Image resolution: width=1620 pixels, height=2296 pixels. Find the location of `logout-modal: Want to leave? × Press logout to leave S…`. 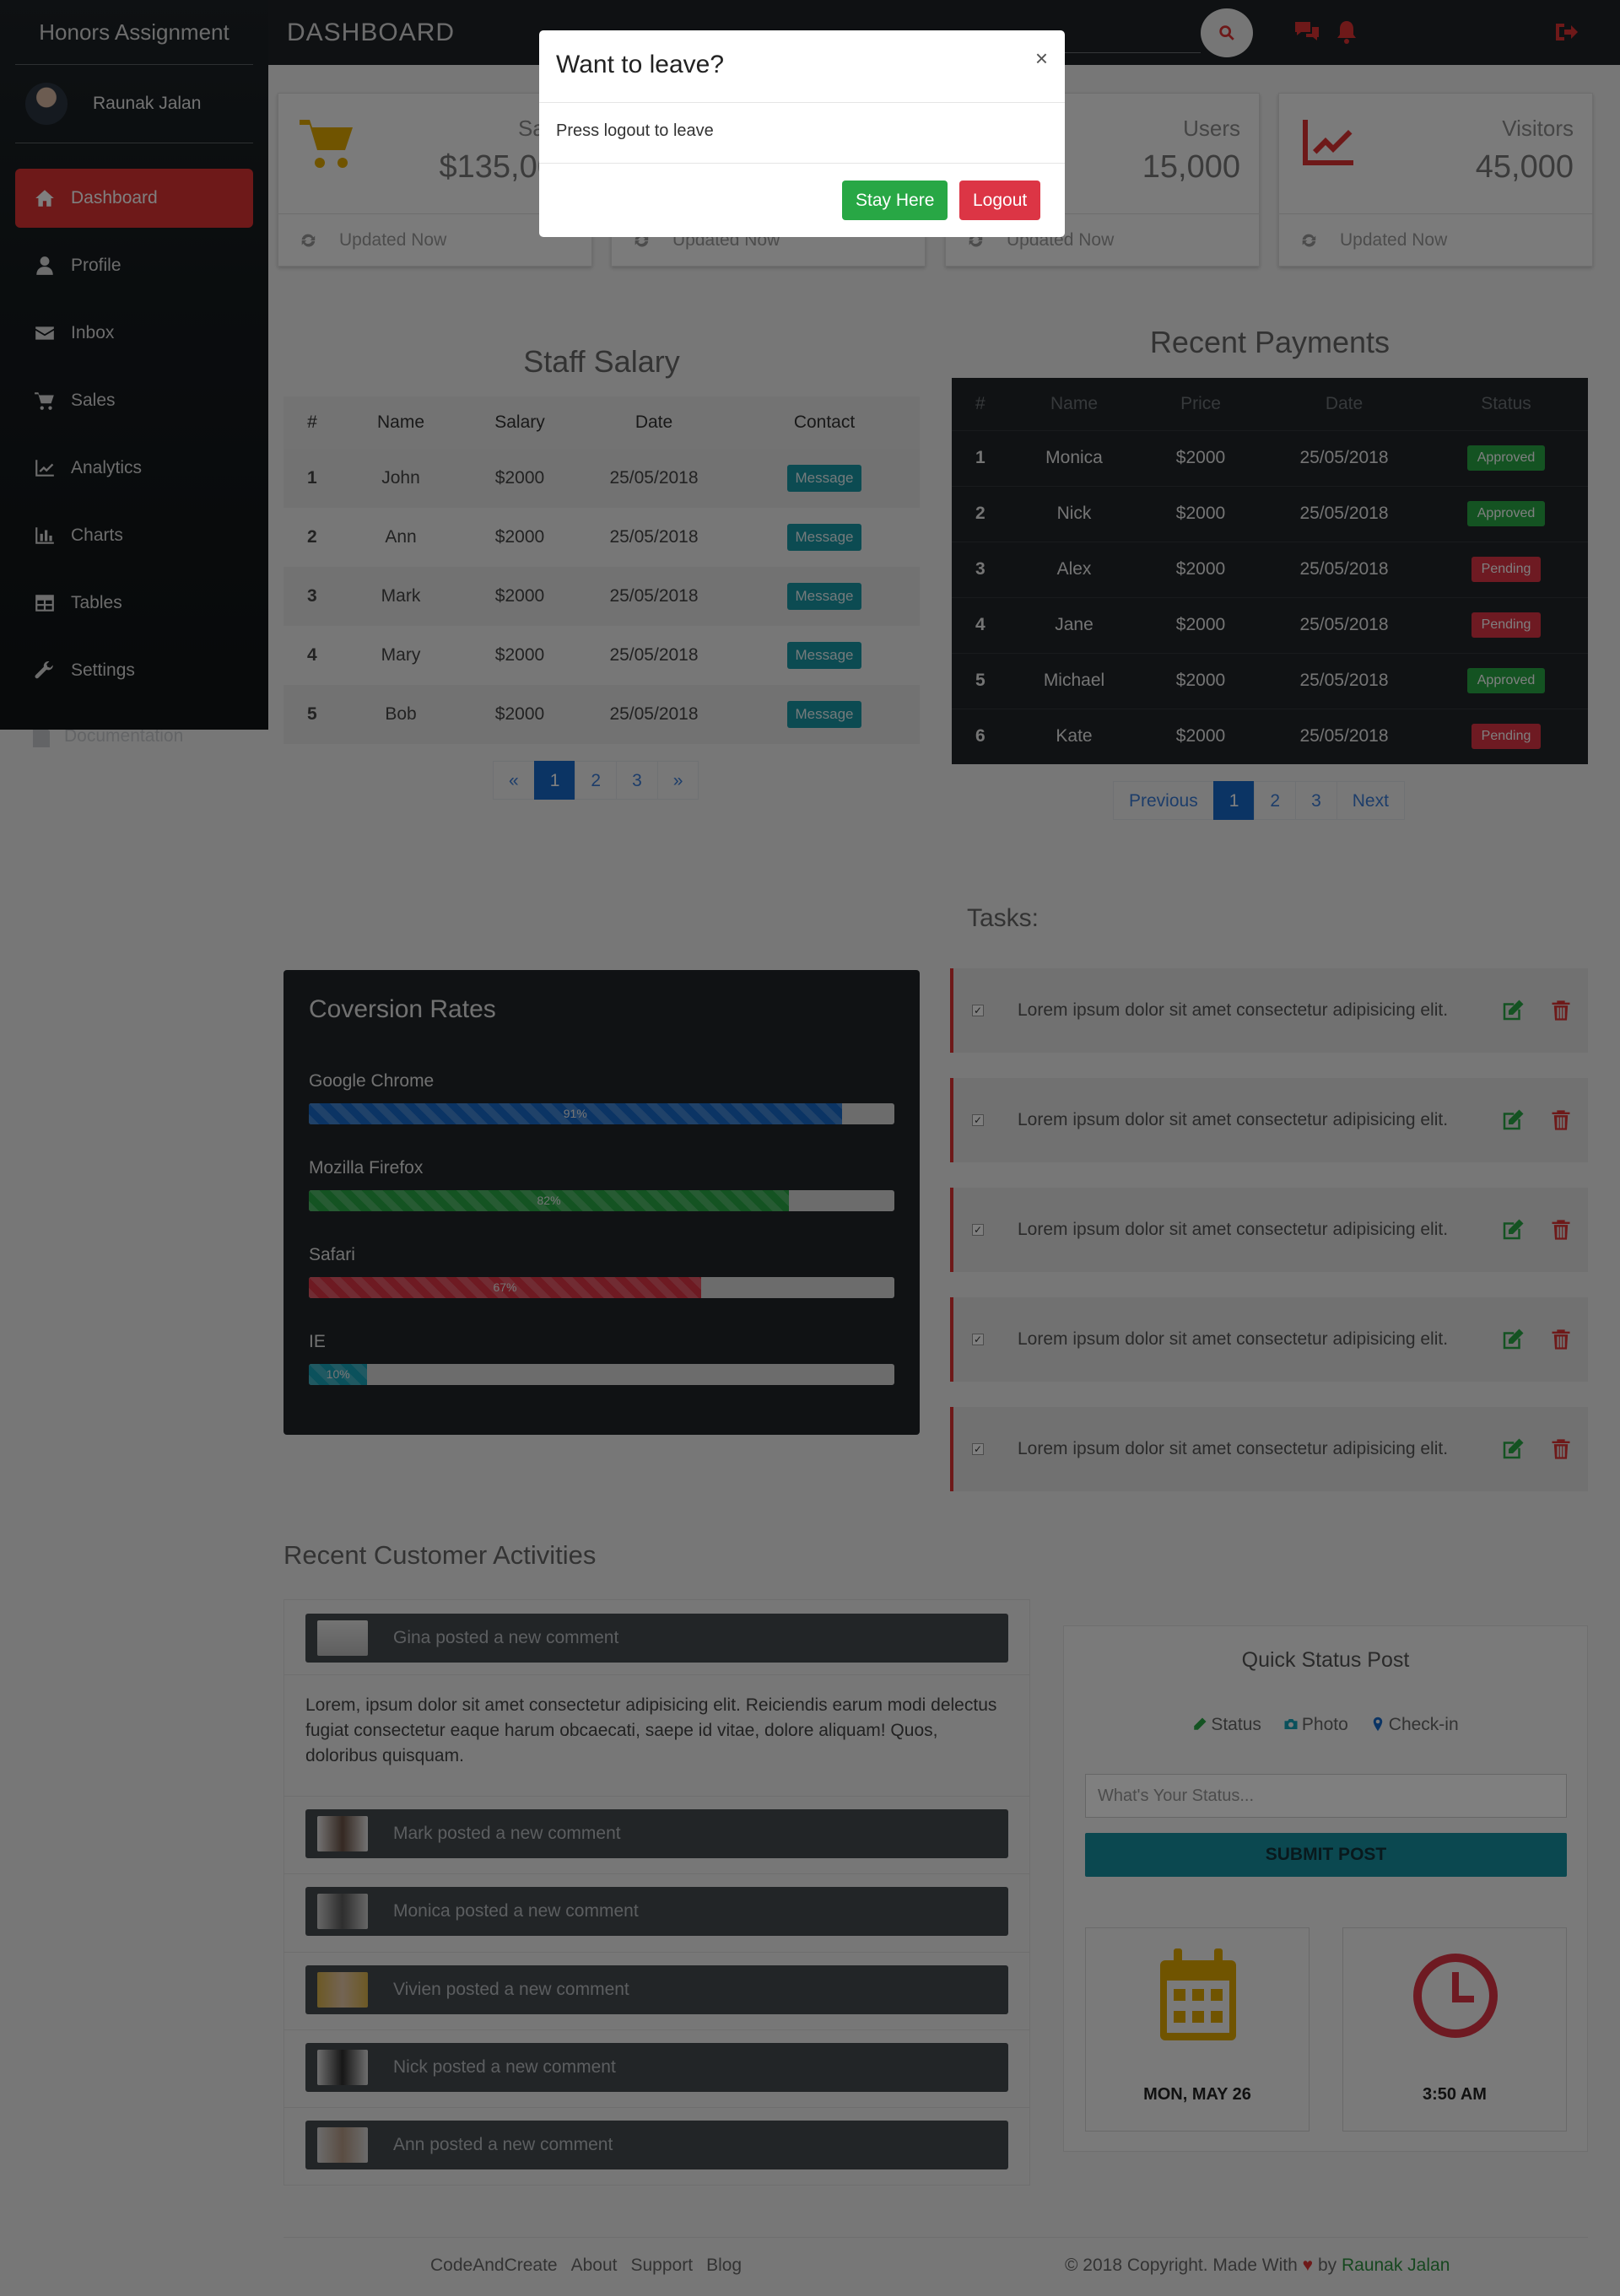

logout-modal: Want to leave? × Press logout to leave S… is located at coordinates (802, 133).